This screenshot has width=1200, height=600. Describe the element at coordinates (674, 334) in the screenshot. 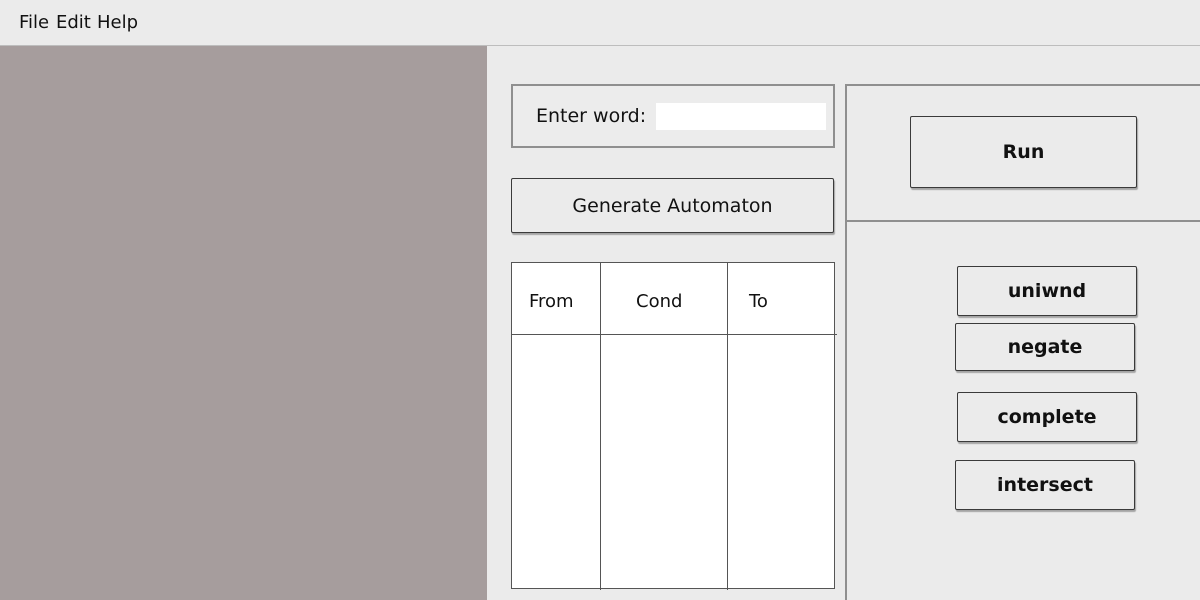

I see `header-divider` at that location.